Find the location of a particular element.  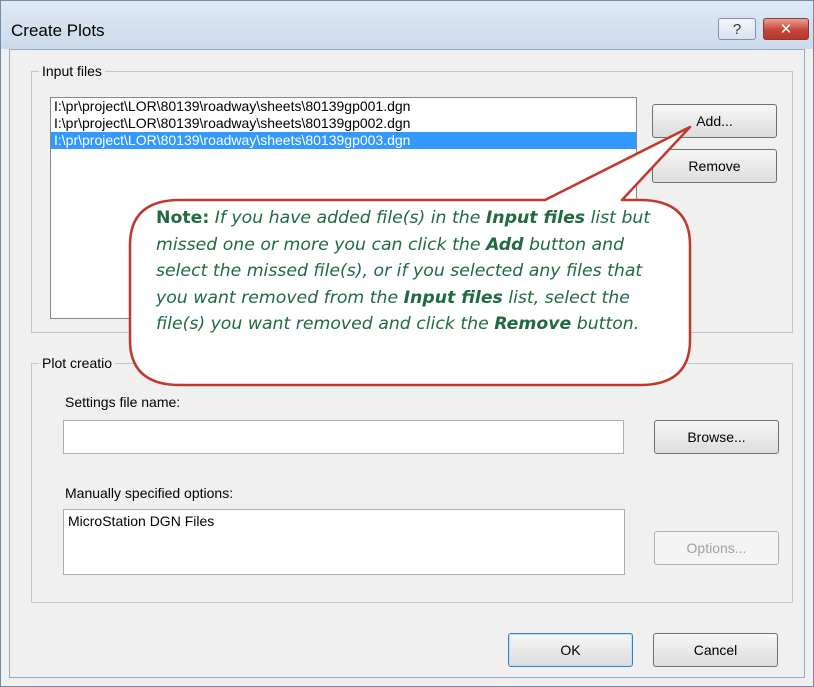

settings-file-input is located at coordinates (343, 437).